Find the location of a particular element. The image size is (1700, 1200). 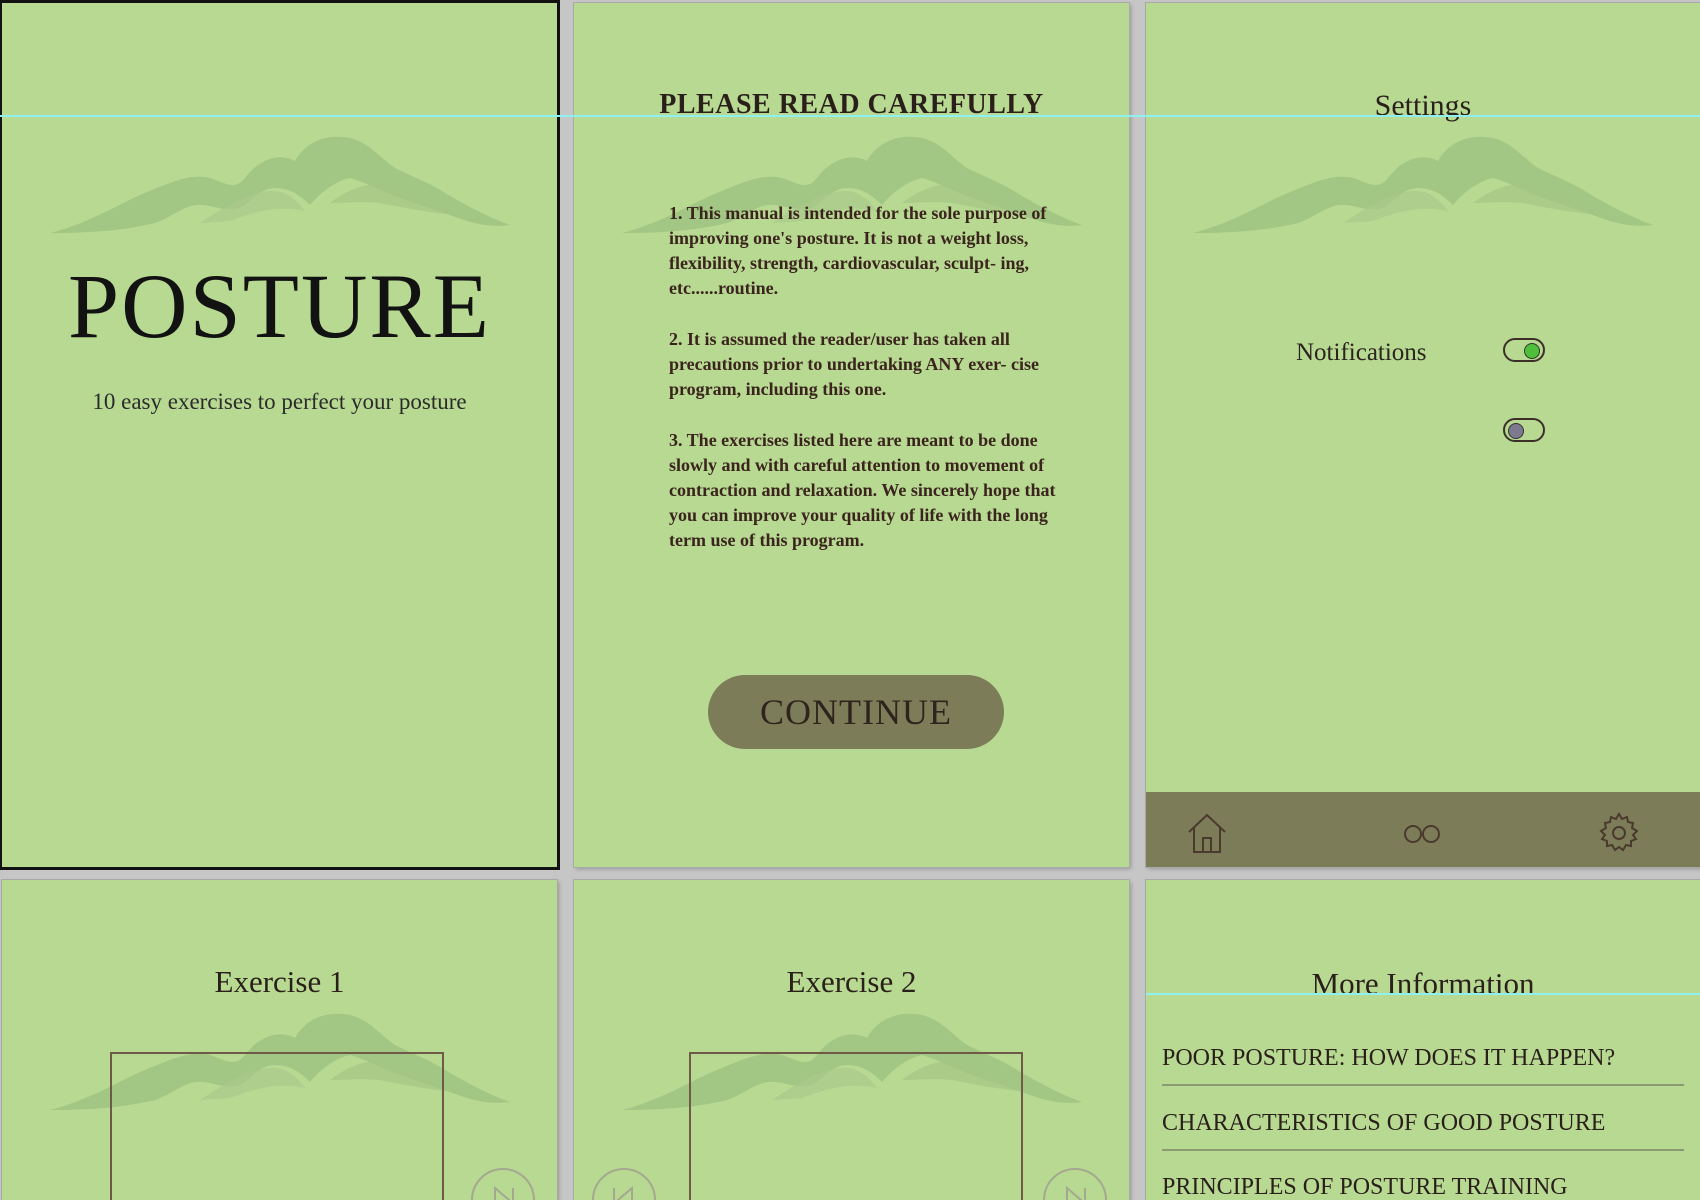

notifications-toggle is located at coordinates (1524, 350).